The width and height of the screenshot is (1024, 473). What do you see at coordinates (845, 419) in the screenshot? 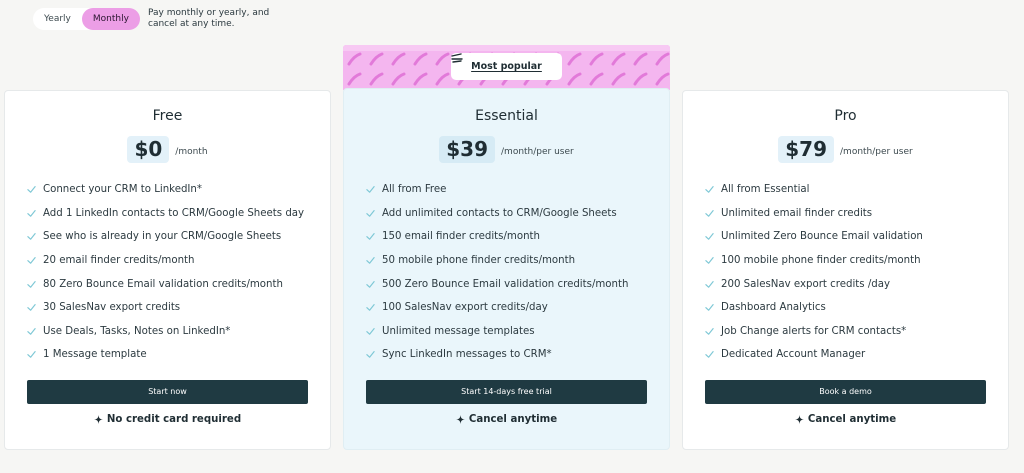
I see `plan-note: Cancel anytime` at bounding box center [845, 419].